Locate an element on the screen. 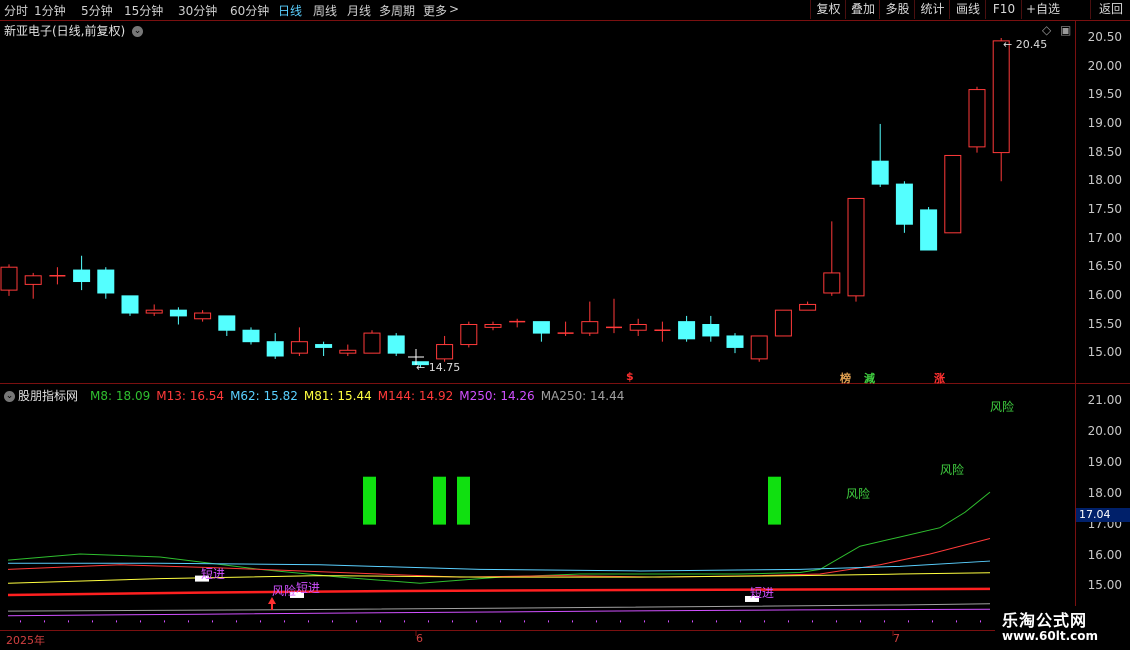 The image size is (1130, 650). event-marker: $ is located at coordinates (630, 376).